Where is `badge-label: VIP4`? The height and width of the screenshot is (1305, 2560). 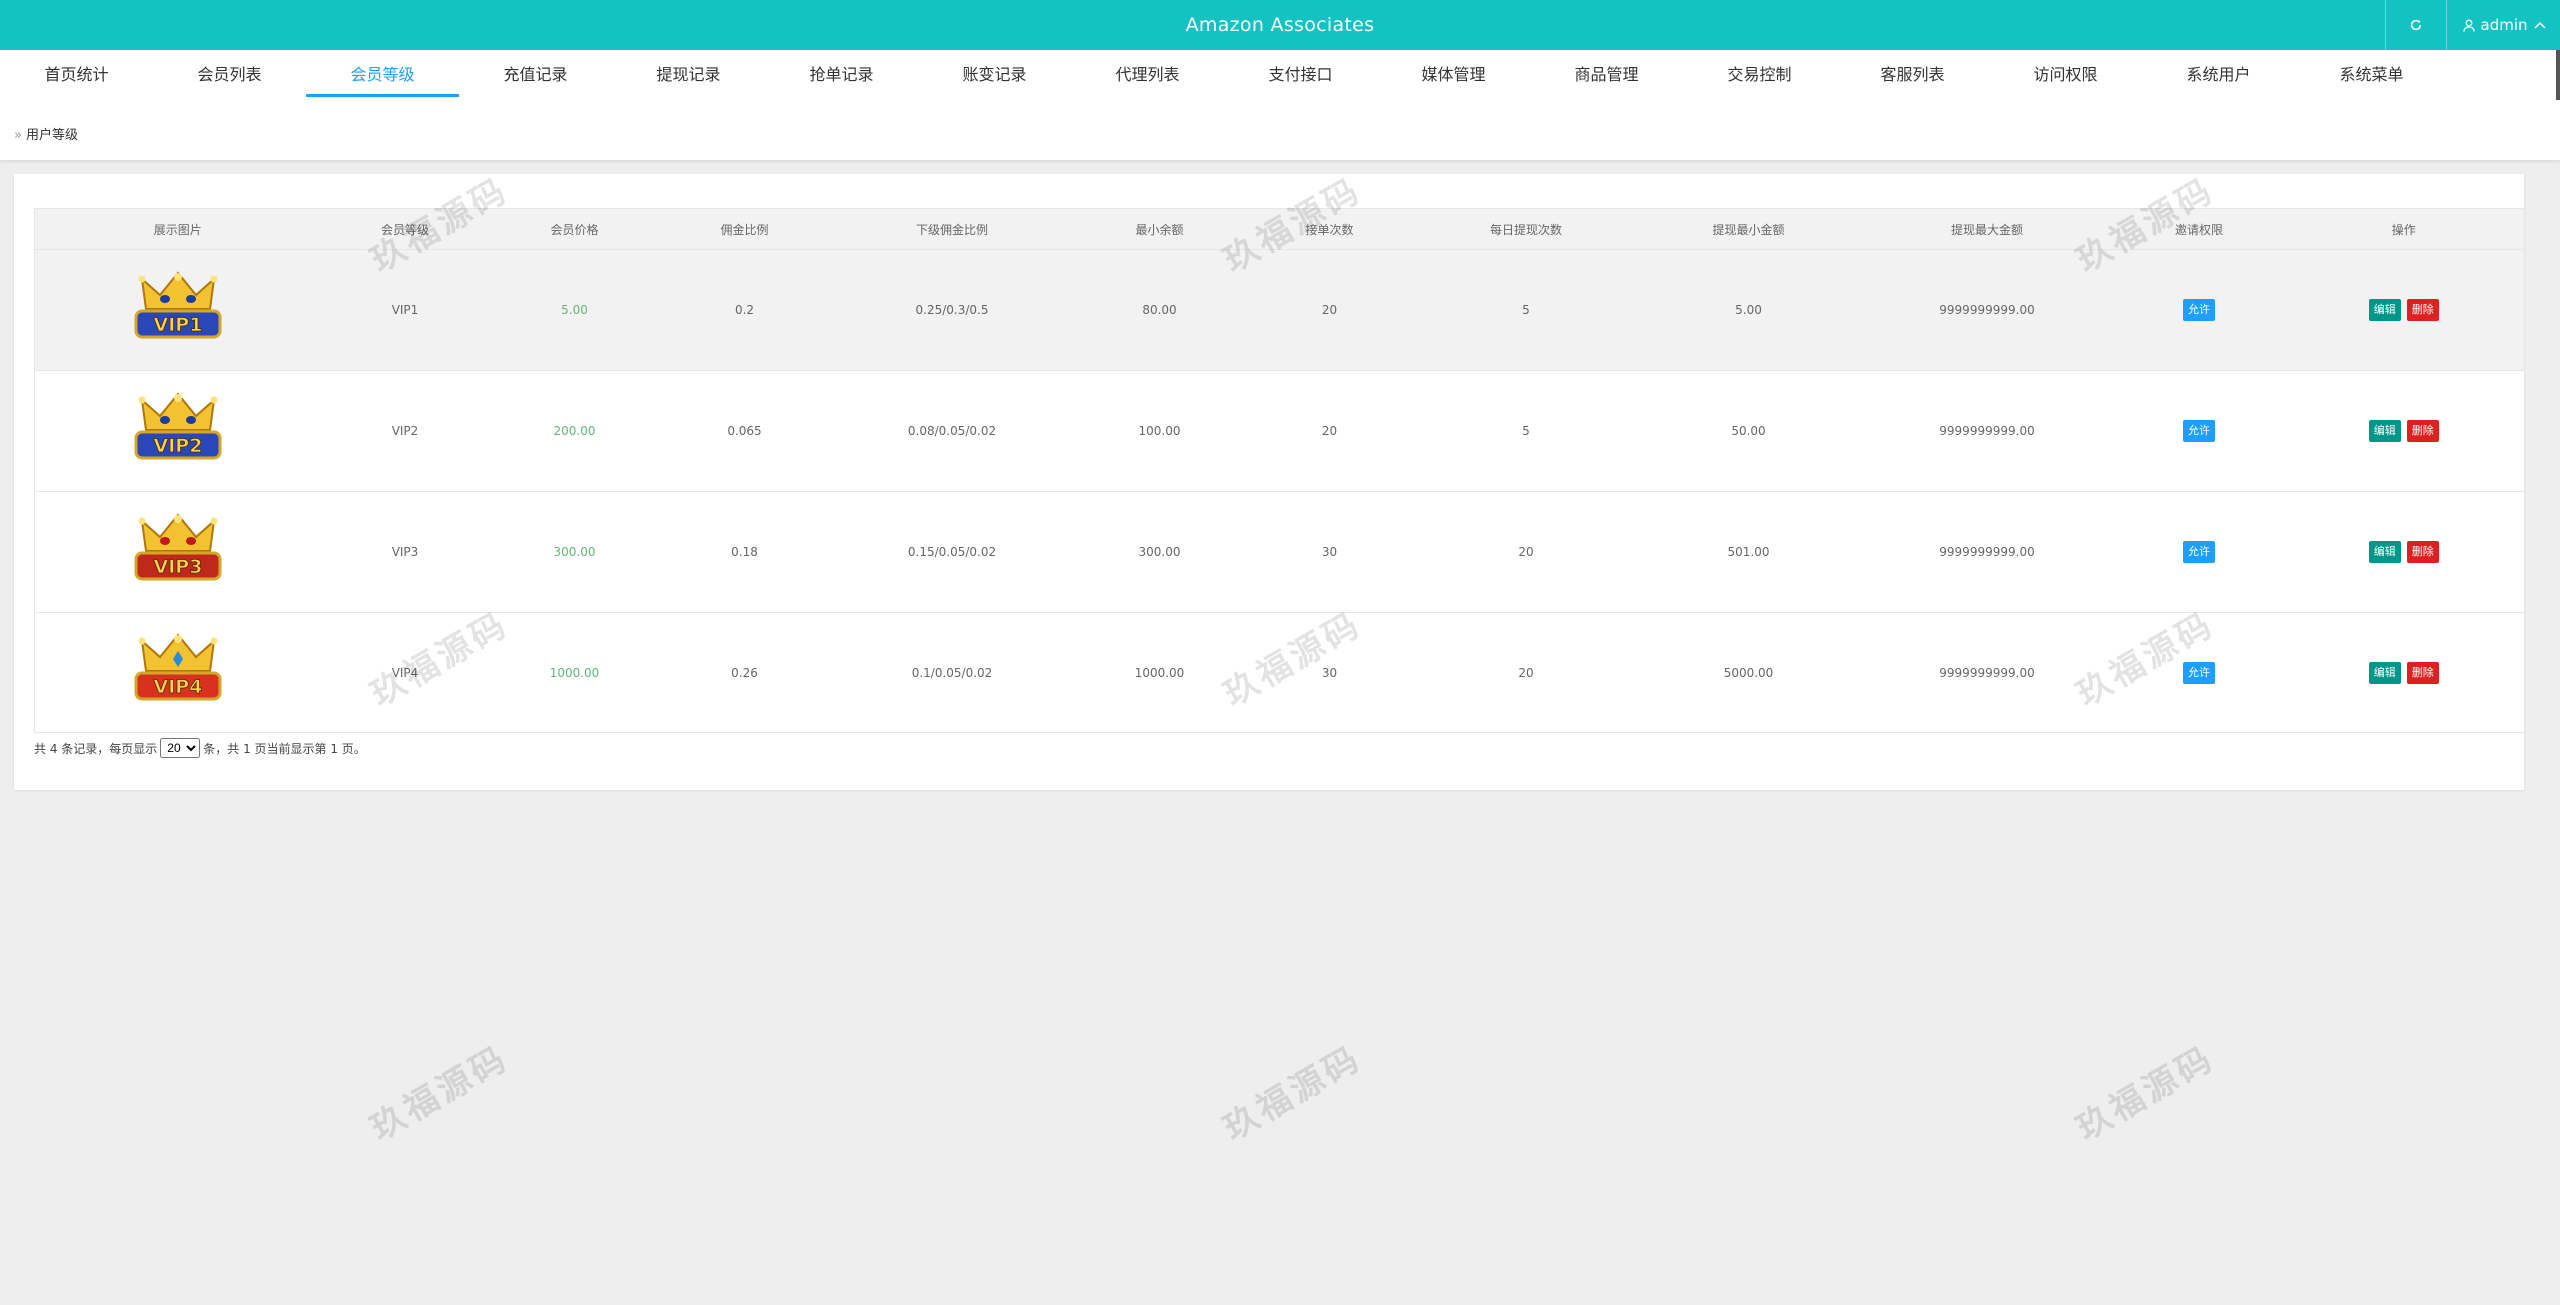 badge-label: VIP4 is located at coordinates (177, 687).